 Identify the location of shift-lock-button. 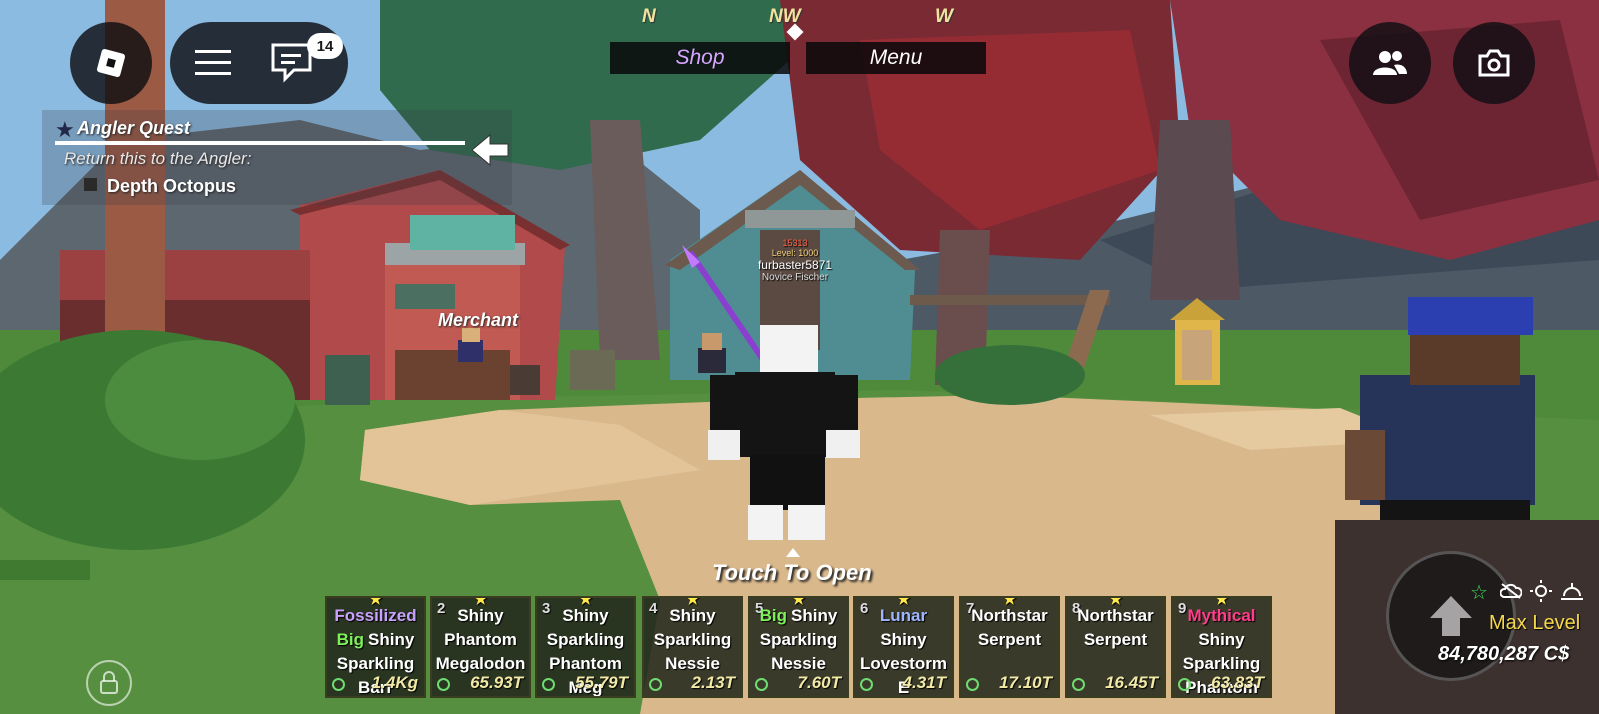
(109, 683).